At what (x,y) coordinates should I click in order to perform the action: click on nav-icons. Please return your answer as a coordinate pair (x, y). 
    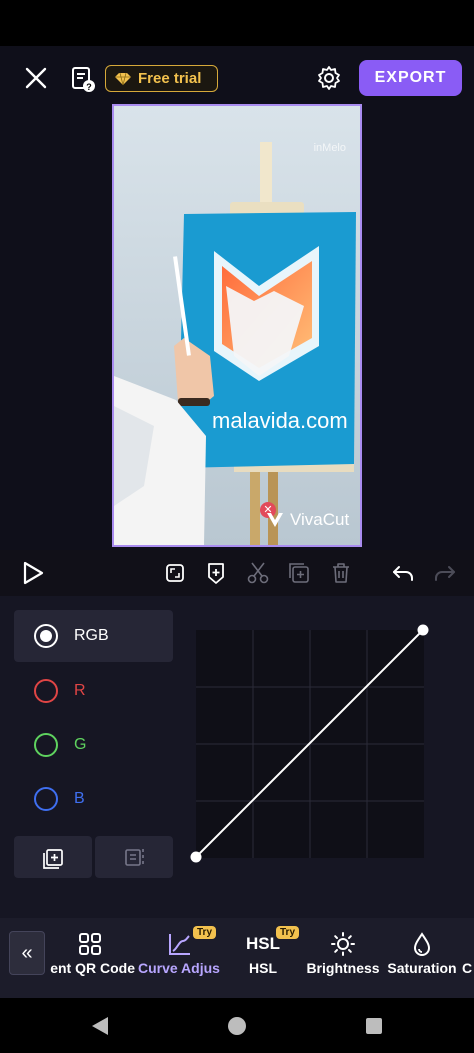
    Looking at the image, I should click on (237, 1026).